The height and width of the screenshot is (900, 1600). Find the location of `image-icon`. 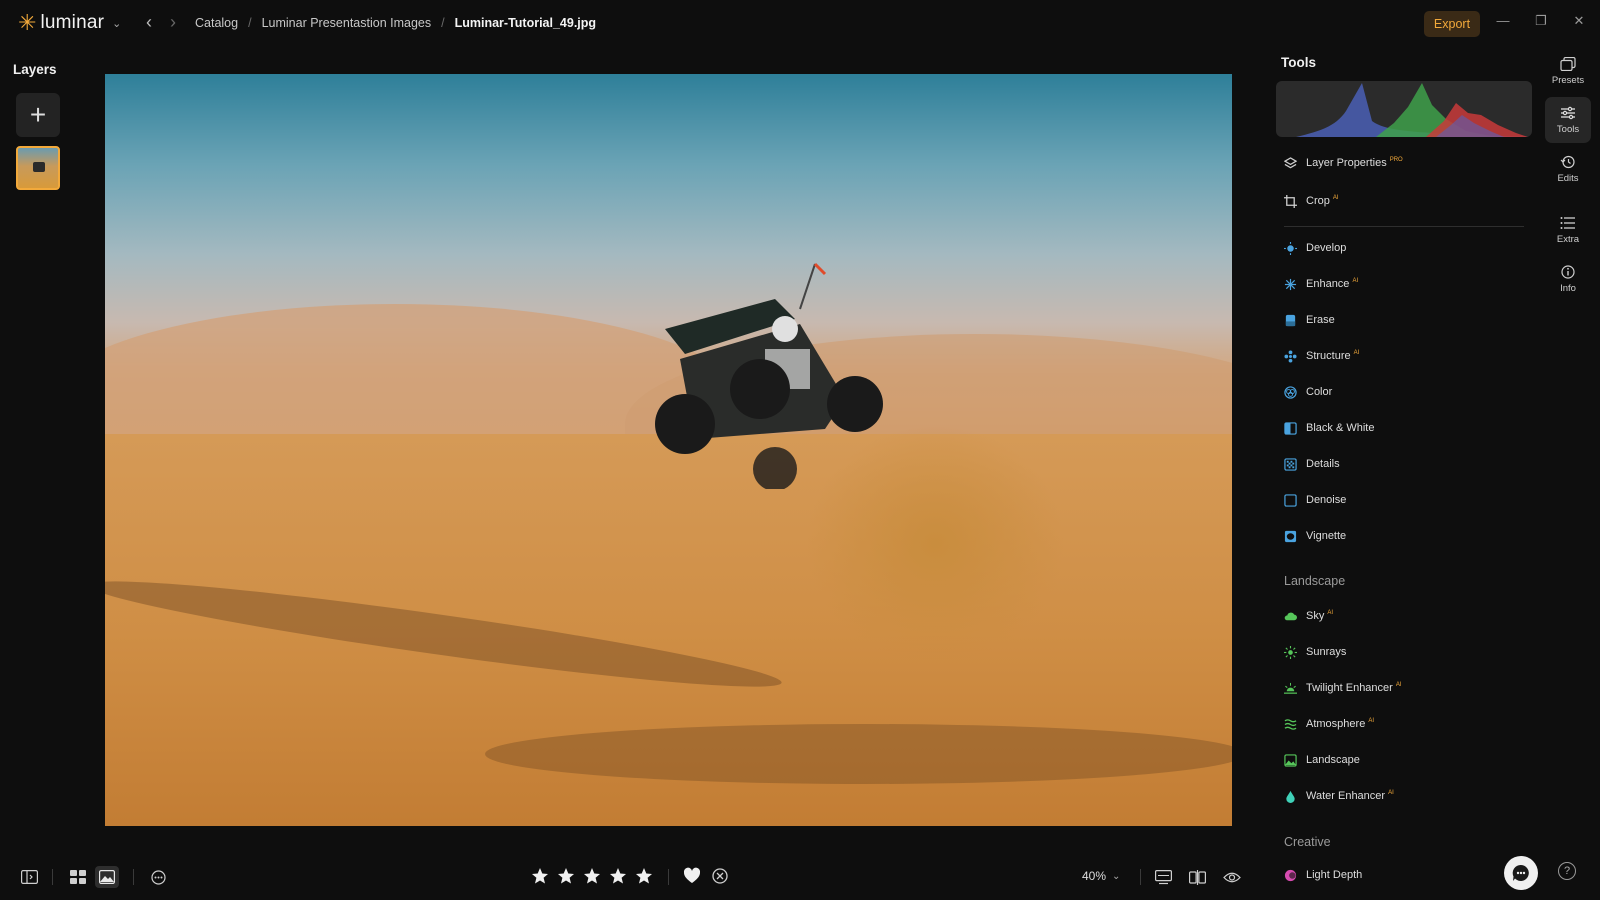

image-icon is located at coordinates (107, 877).